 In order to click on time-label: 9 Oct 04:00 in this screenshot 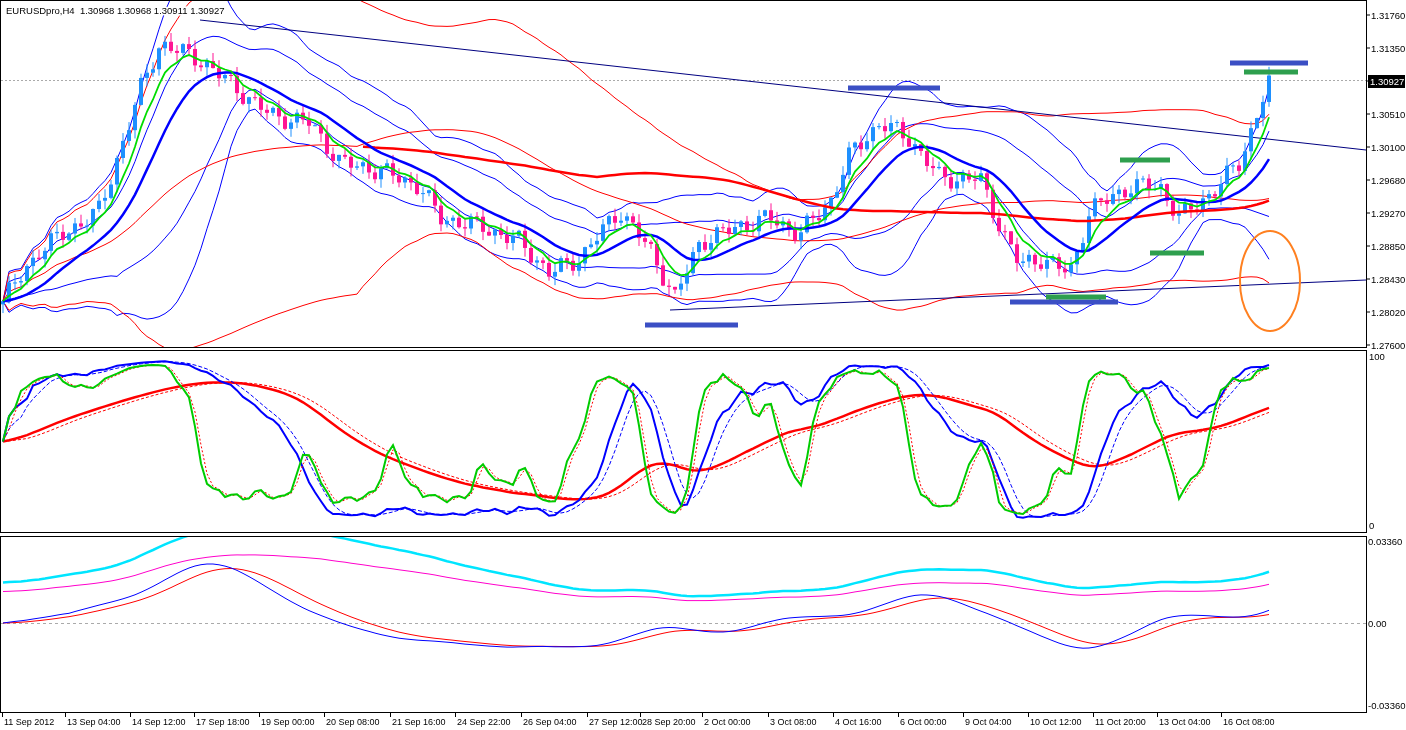, I will do `click(988, 722)`.